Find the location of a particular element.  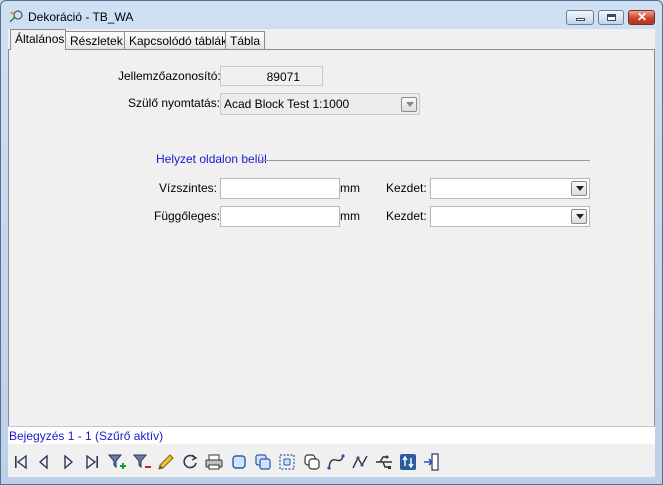

select-multiple-icon is located at coordinates (263, 462).